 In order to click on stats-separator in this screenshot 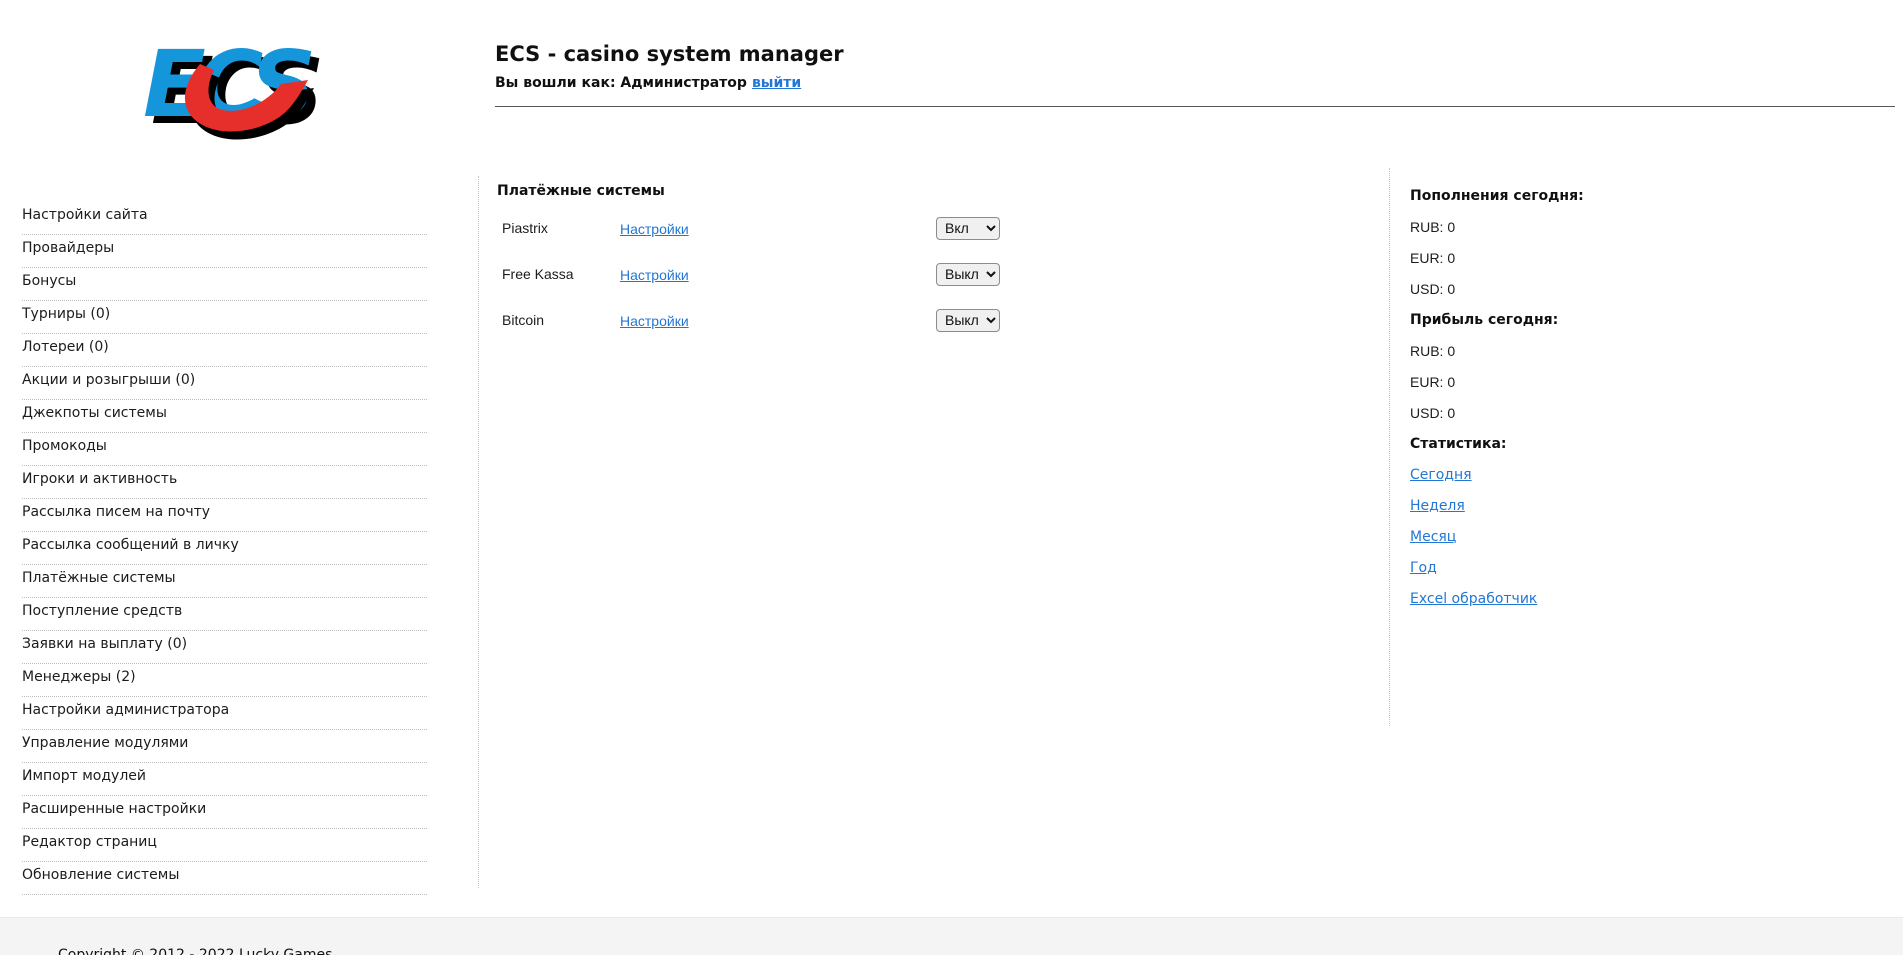, I will do `click(1389, 447)`.